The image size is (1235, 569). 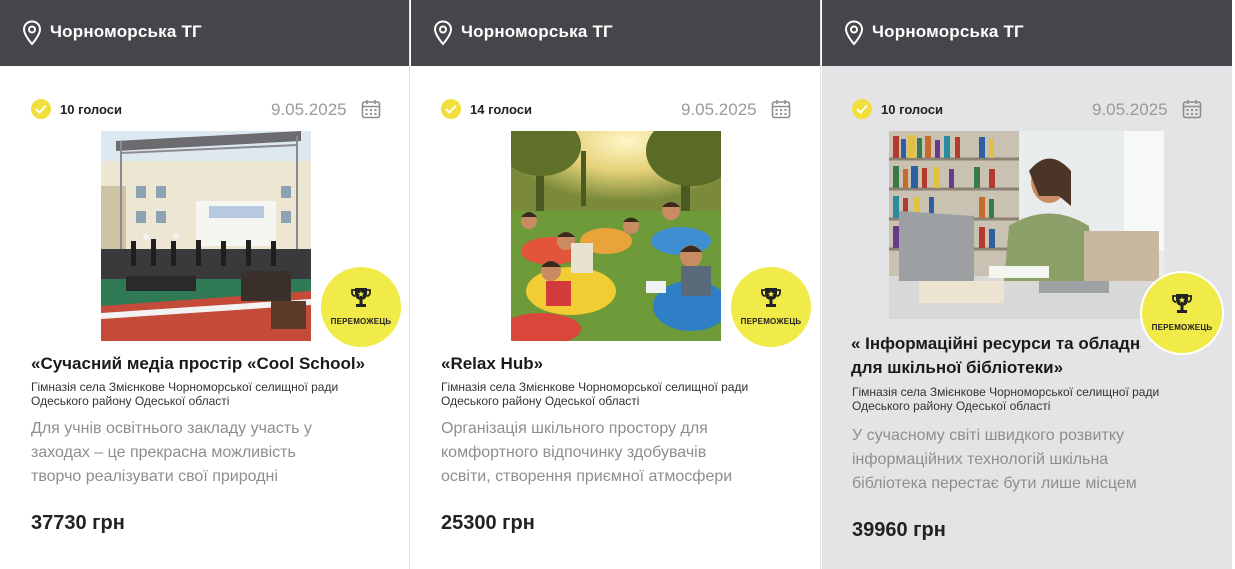 I want to click on description-line2: комфортного відпочинку здобувачів, so click(x=574, y=452).